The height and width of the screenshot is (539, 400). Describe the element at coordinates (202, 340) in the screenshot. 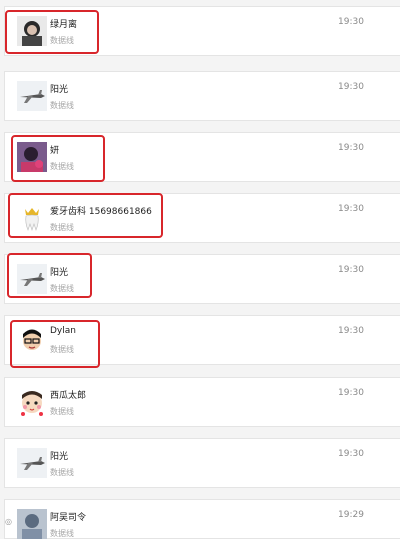

I see `conversation-row: Dylan 数据线 19:30` at that location.